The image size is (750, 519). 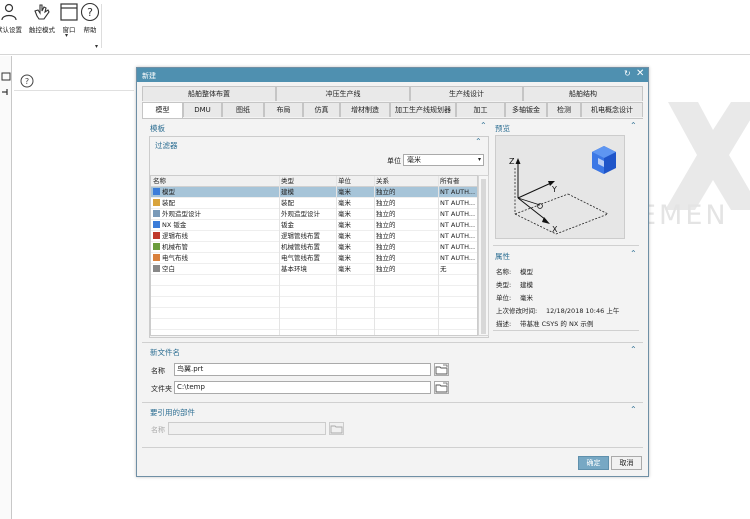 I want to click on tab-machining: 加工, so click(x=480, y=109).